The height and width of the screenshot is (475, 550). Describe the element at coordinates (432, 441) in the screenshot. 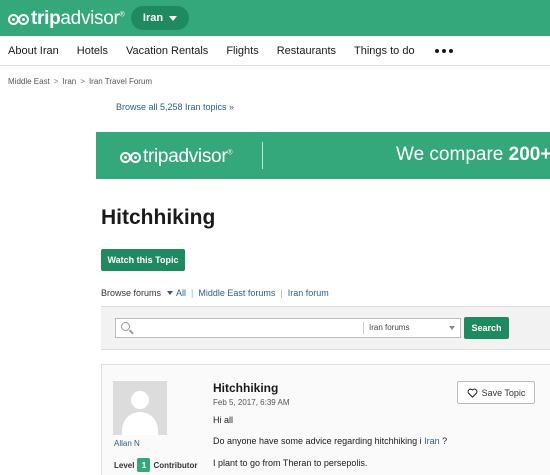

I see `iran-inline-link: Iran` at that location.